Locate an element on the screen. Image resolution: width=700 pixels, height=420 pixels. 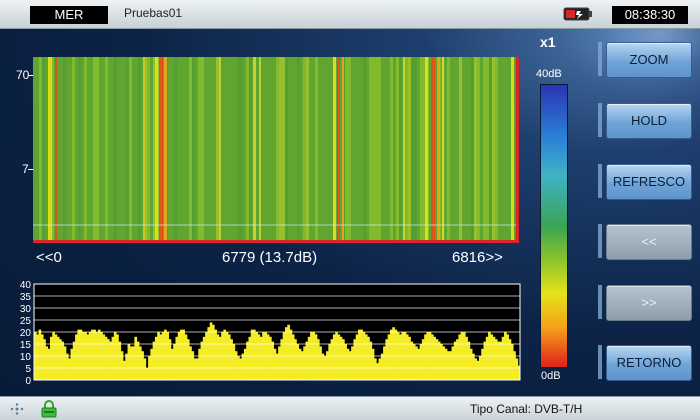
next-button: >> is located at coordinates (649, 303).